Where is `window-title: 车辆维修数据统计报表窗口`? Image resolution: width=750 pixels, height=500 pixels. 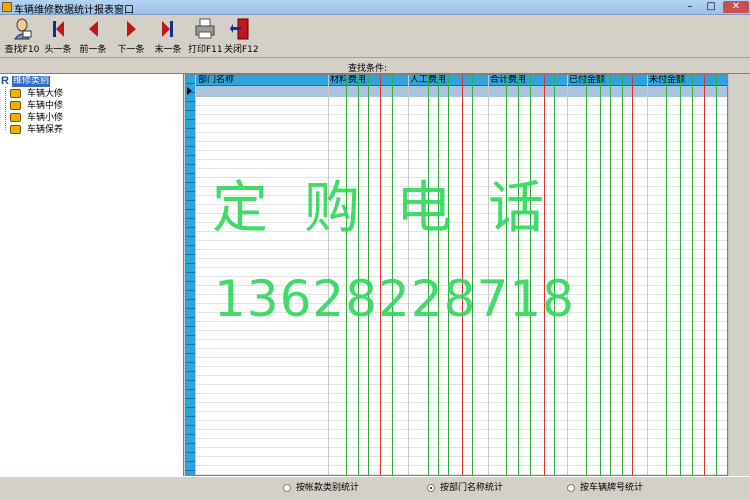
window-title: 车辆维修数据统计报表窗口 is located at coordinates (74, 10).